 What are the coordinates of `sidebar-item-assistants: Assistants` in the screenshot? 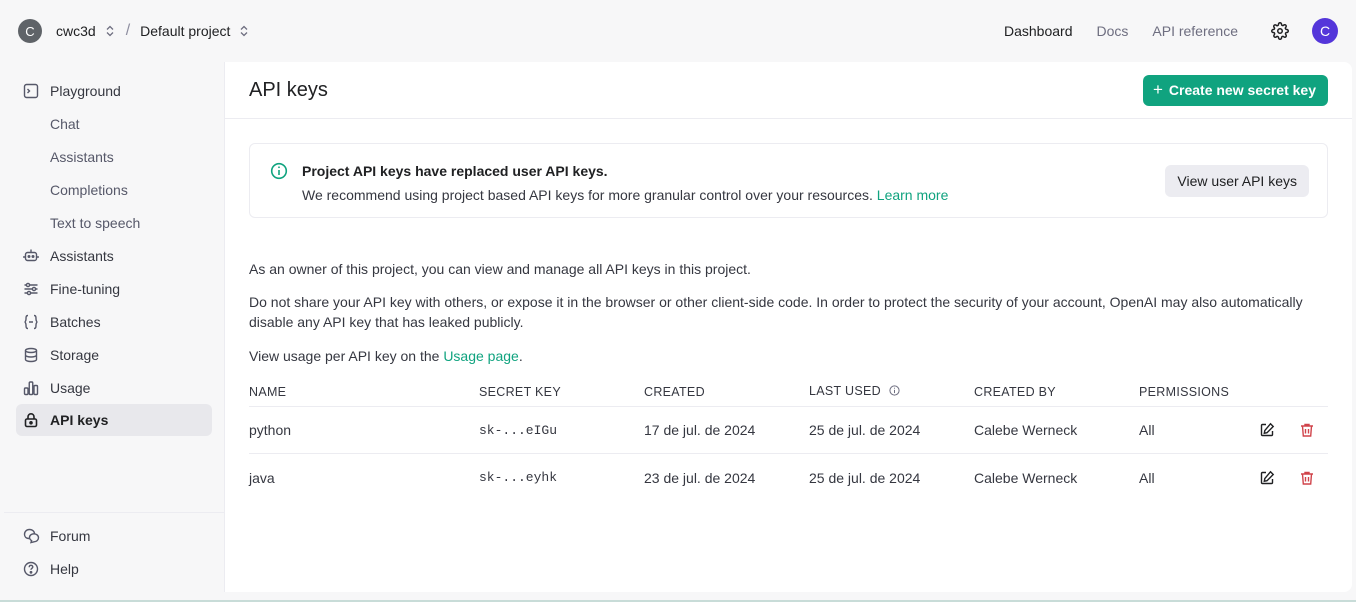 It's located at (114, 256).